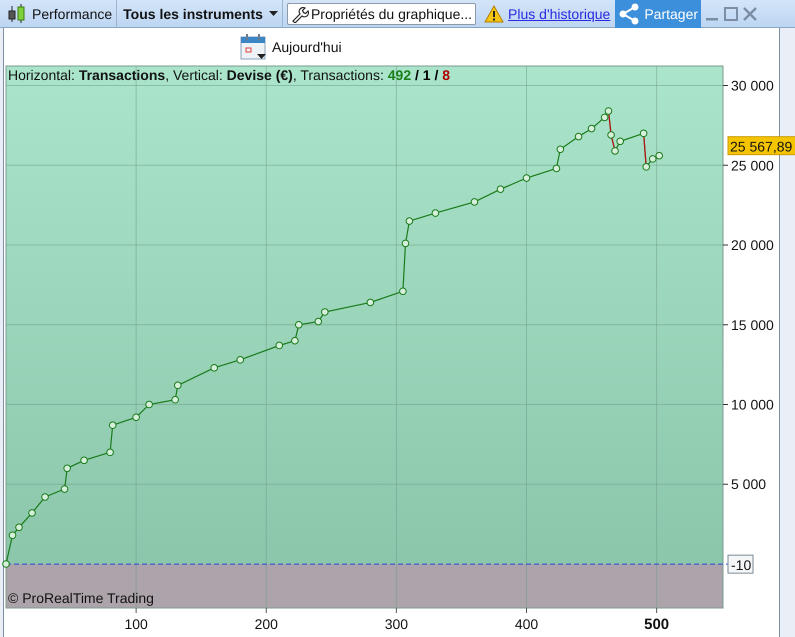  What do you see at coordinates (752, 86) in the screenshot?
I see `y-tick-label: 30 000` at bounding box center [752, 86].